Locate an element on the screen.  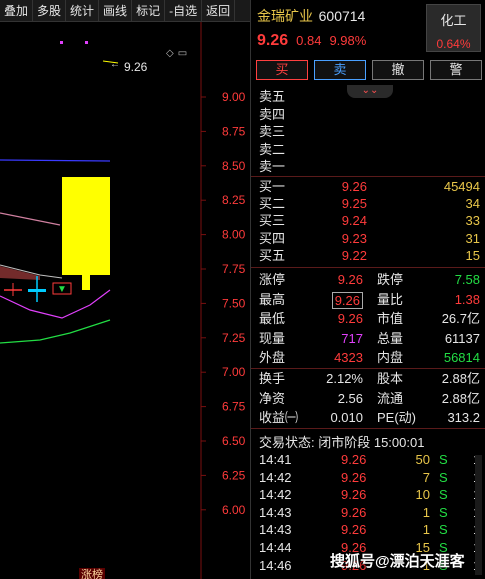
toolbar-mark-button: 标记 is located at coordinates (149, 11).